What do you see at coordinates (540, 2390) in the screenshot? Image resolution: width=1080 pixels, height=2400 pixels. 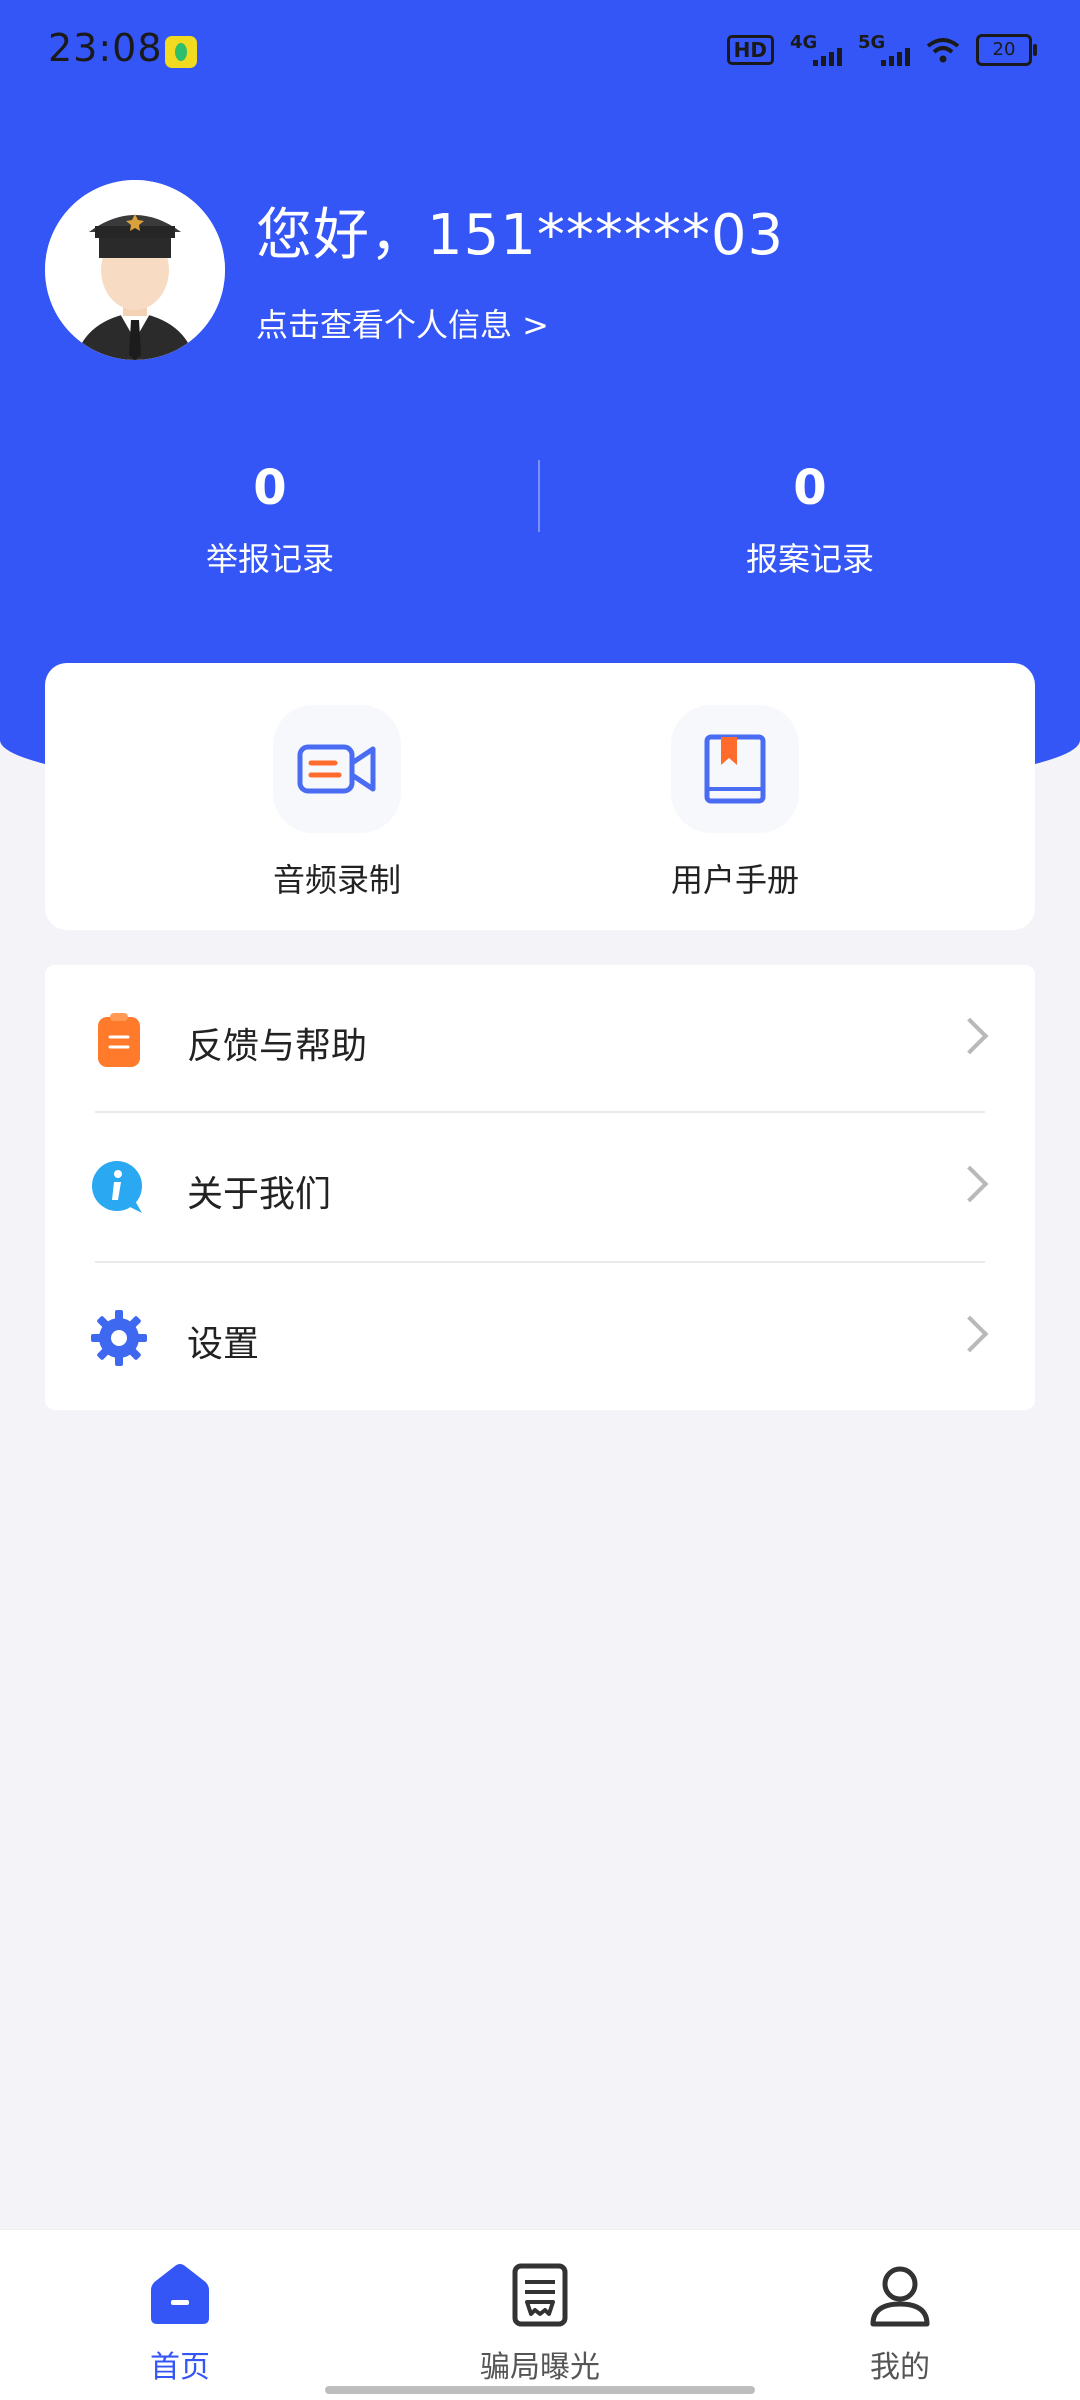 I see `home-indicator` at bounding box center [540, 2390].